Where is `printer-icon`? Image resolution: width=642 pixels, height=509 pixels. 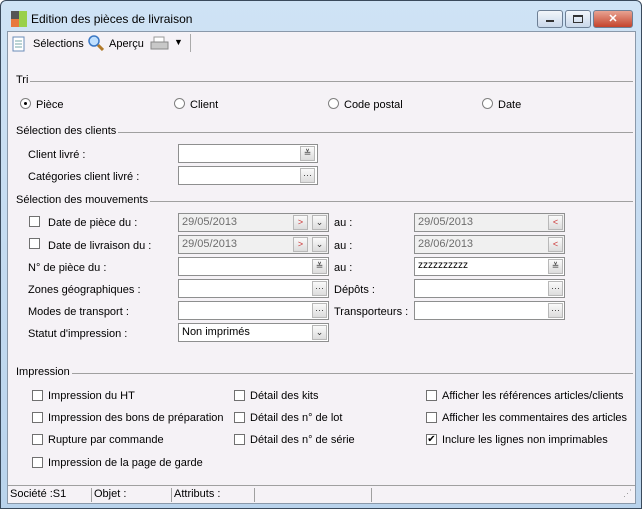
printer-icon is located at coordinates (160, 44).